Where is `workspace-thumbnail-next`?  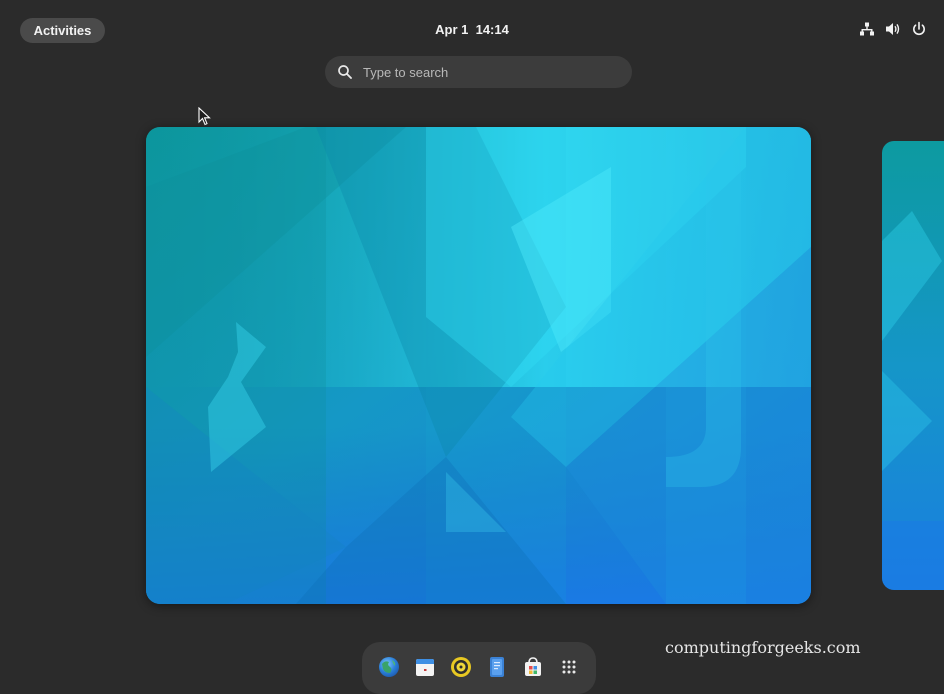 workspace-thumbnail-next is located at coordinates (913, 365).